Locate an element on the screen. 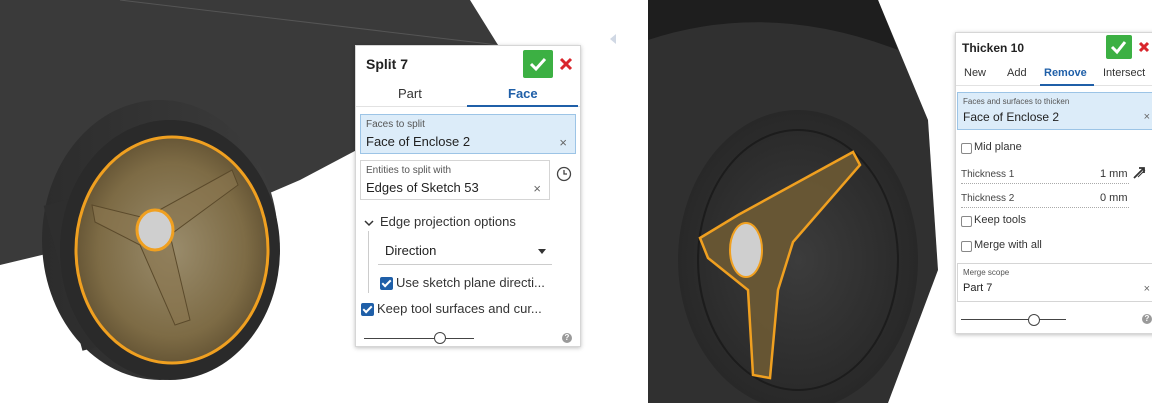 The height and width of the screenshot is (403, 1152). tab-bar: Part Face is located at coordinates (468, 94).